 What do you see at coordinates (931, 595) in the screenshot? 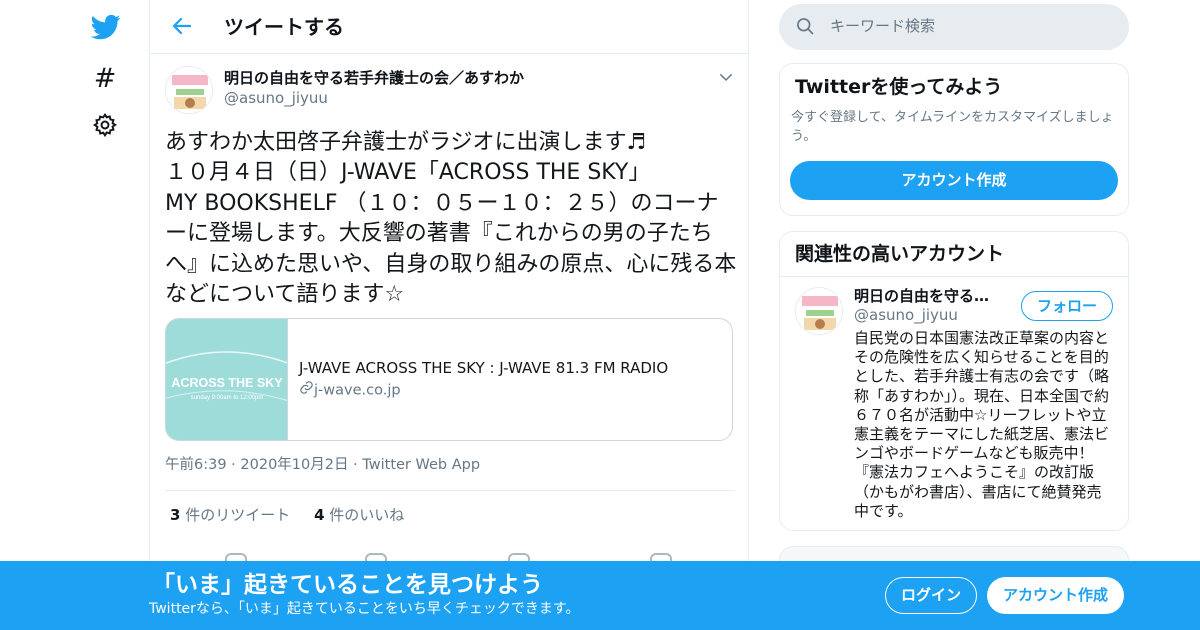
I see `login-button: ログイン` at bounding box center [931, 595].